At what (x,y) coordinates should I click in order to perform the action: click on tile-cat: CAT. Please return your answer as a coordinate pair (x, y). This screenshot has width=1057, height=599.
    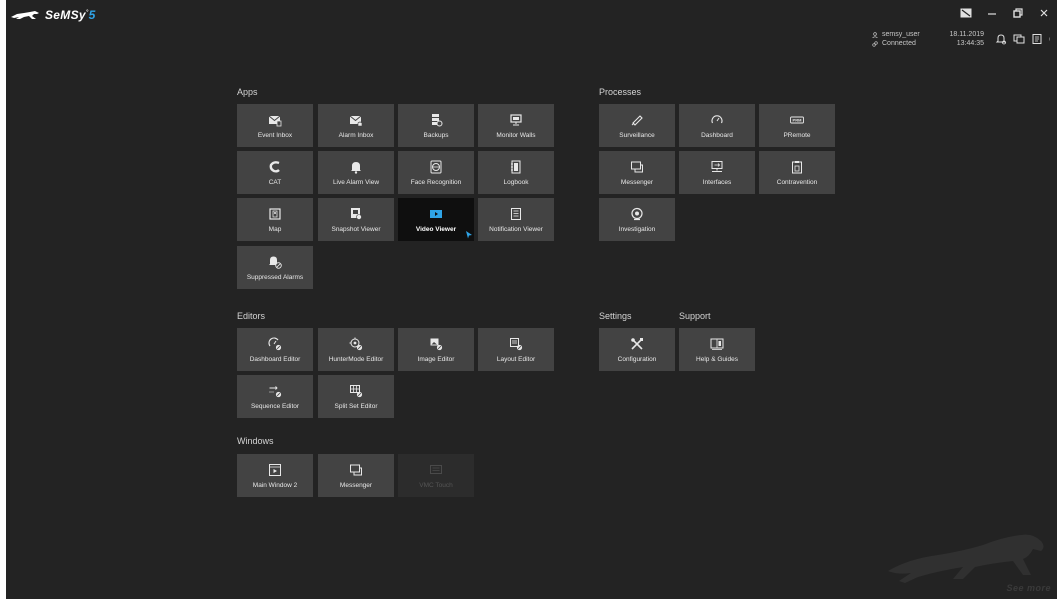
    Looking at the image, I should click on (275, 172).